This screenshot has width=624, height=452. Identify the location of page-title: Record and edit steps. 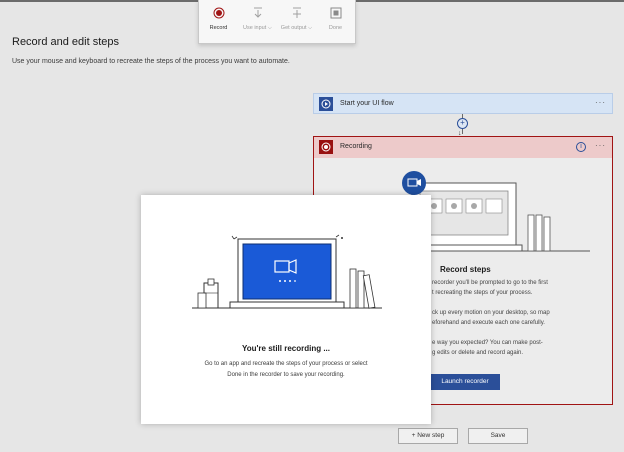
(66, 42).